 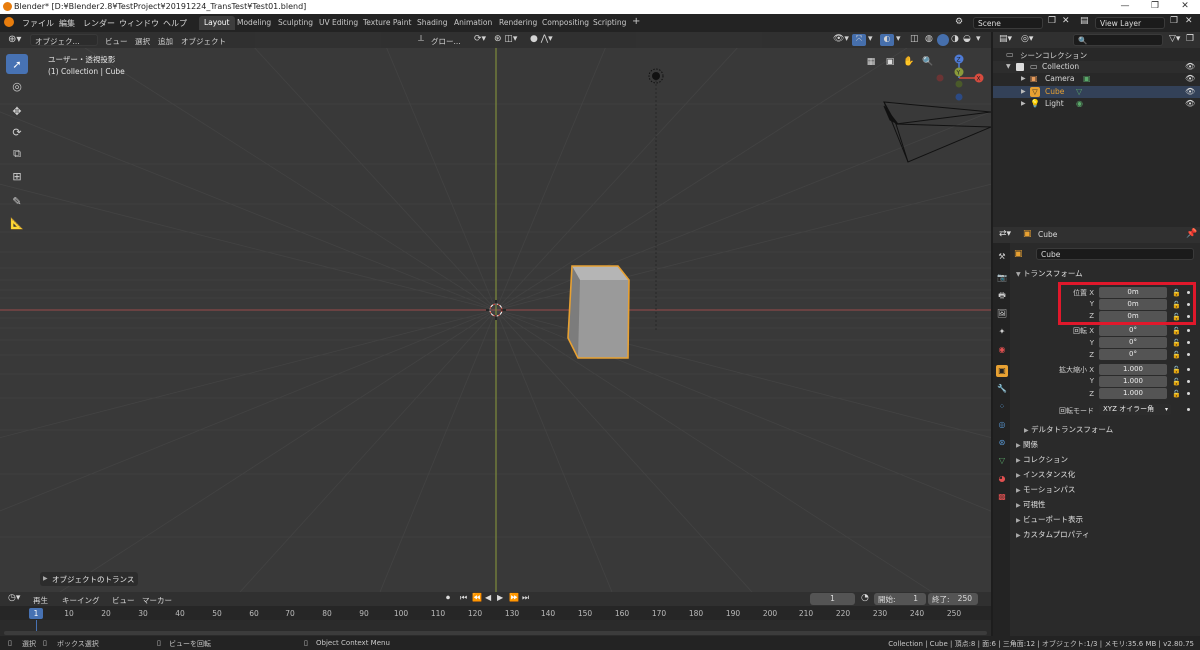 I want to click on menu-window: ウィンドウ, so click(x=139, y=23).